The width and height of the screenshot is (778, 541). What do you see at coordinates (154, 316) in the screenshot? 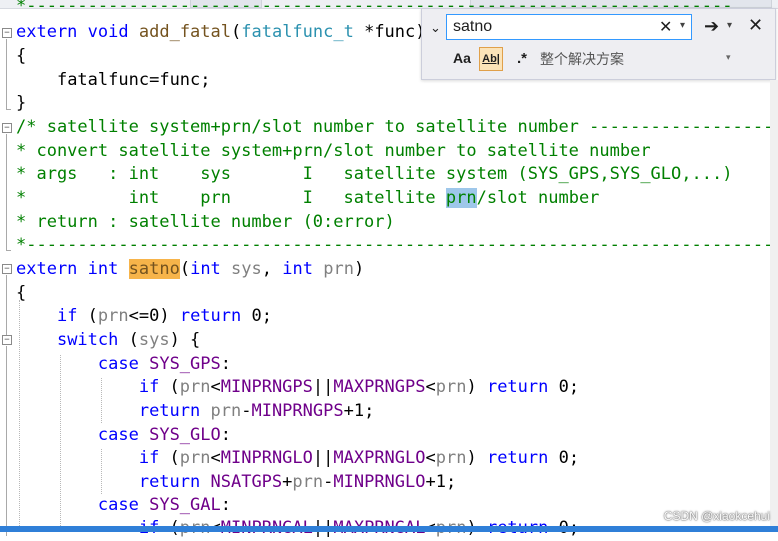
I see `code-text: <=0)` at bounding box center [154, 316].